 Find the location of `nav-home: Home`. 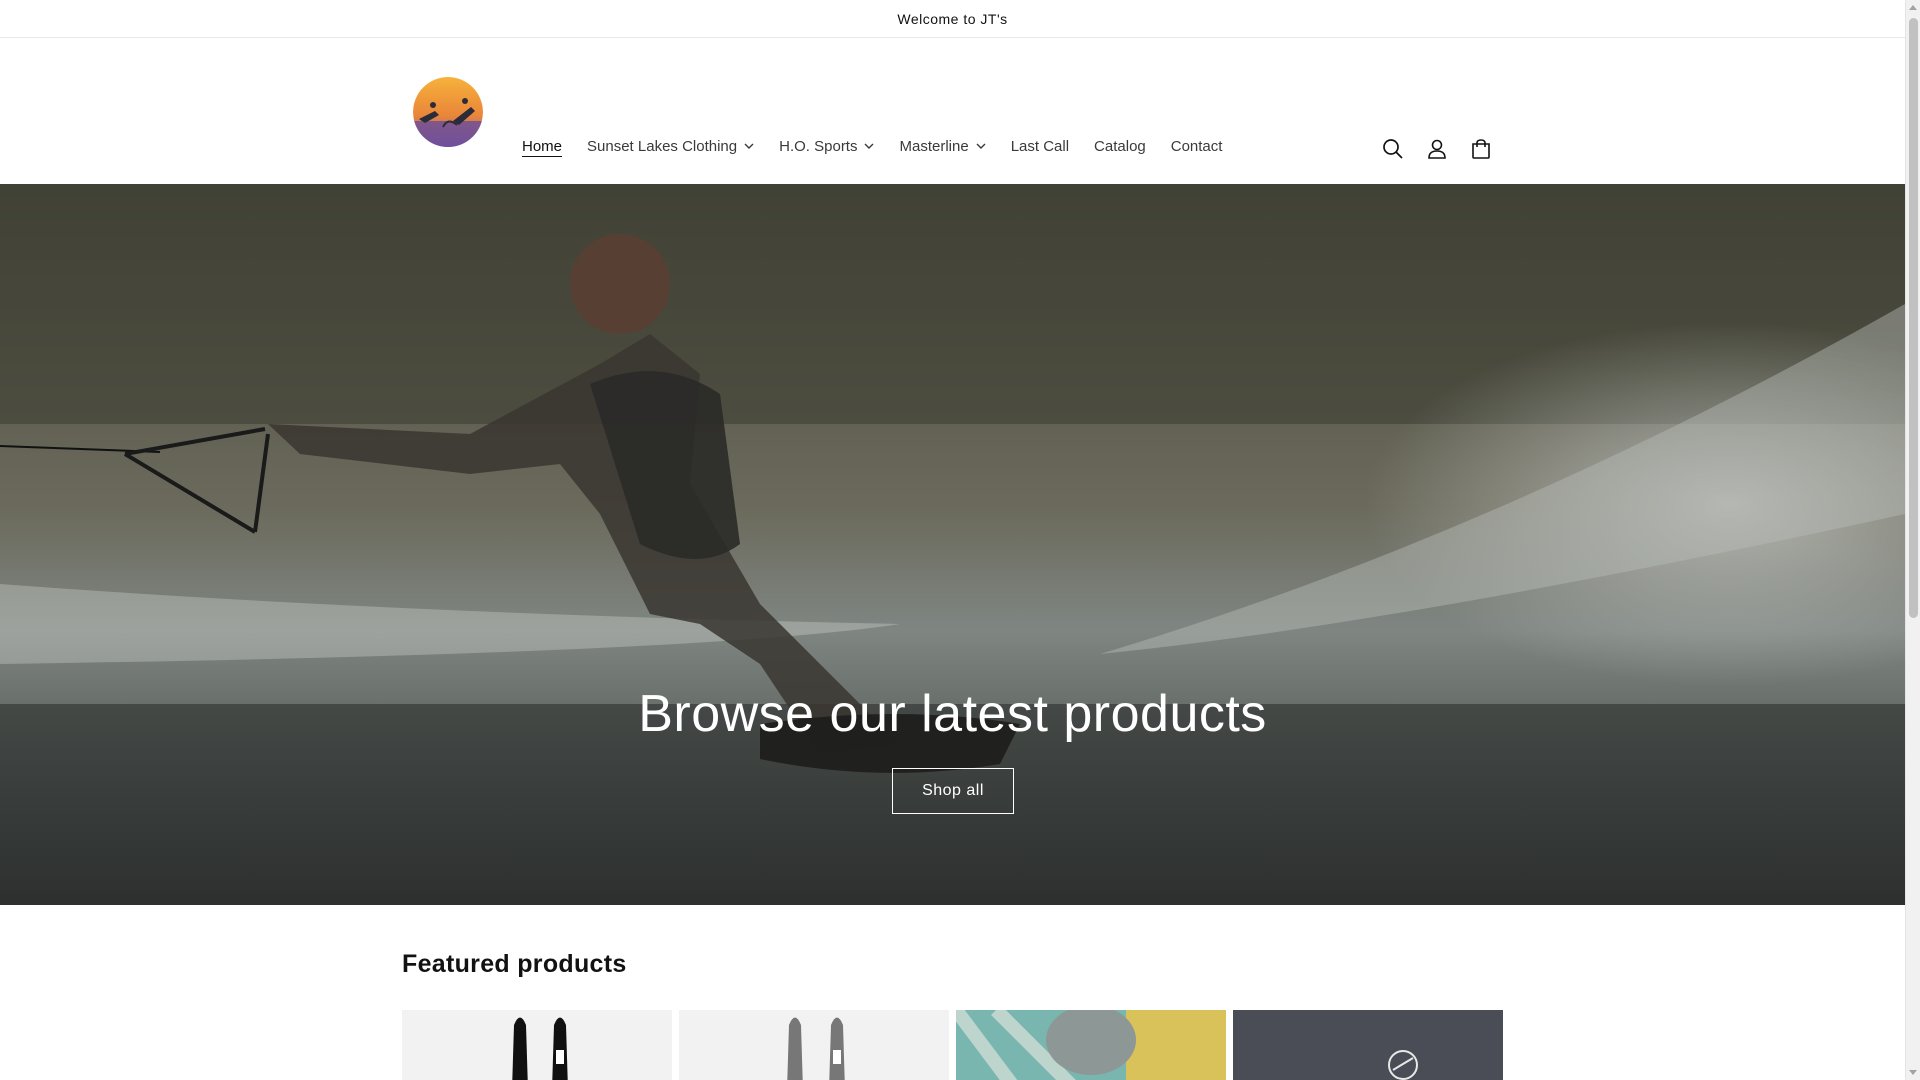

nav-home: Home is located at coordinates (542, 146).